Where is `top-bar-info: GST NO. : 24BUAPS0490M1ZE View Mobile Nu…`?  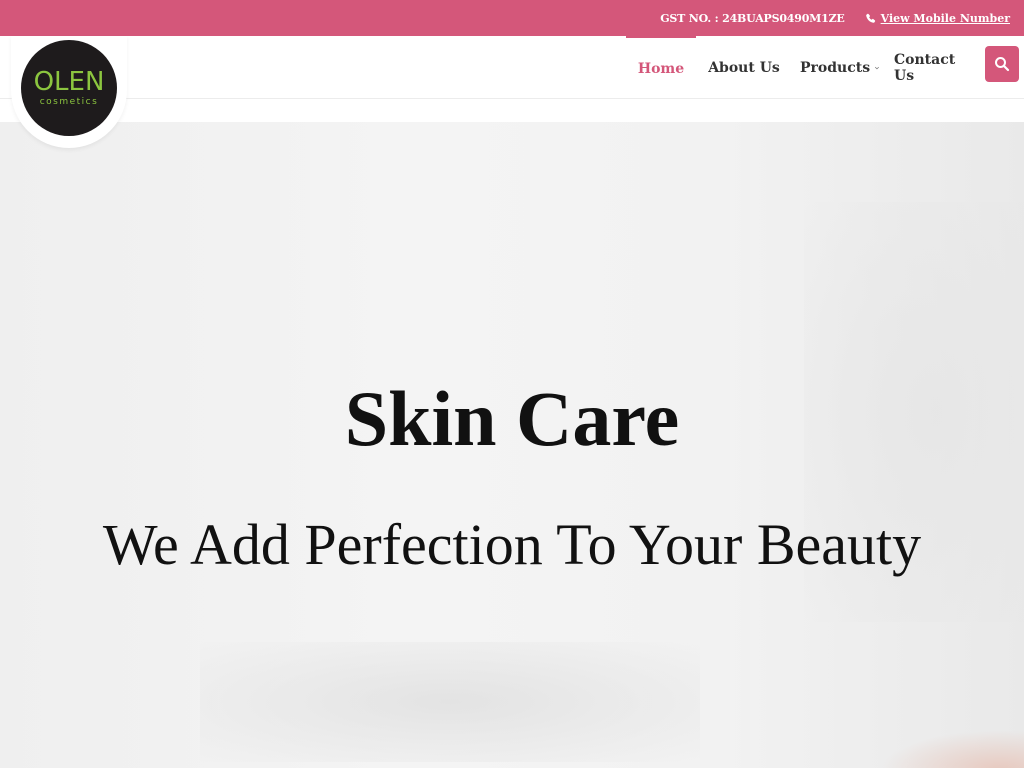
top-bar-info: GST NO. : 24BUAPS0490M1ZE View Mobile Nu… is located at coordinates (835, 18).